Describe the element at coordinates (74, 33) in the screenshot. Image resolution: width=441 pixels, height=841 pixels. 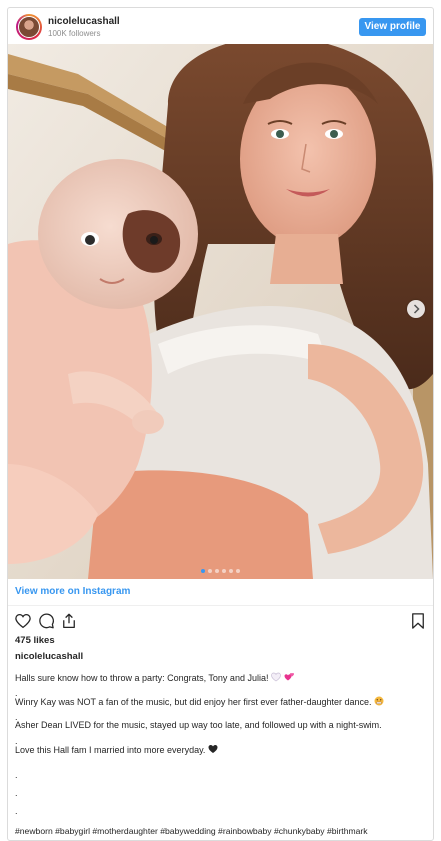
I see `follower-count: 100K followers` at that location.